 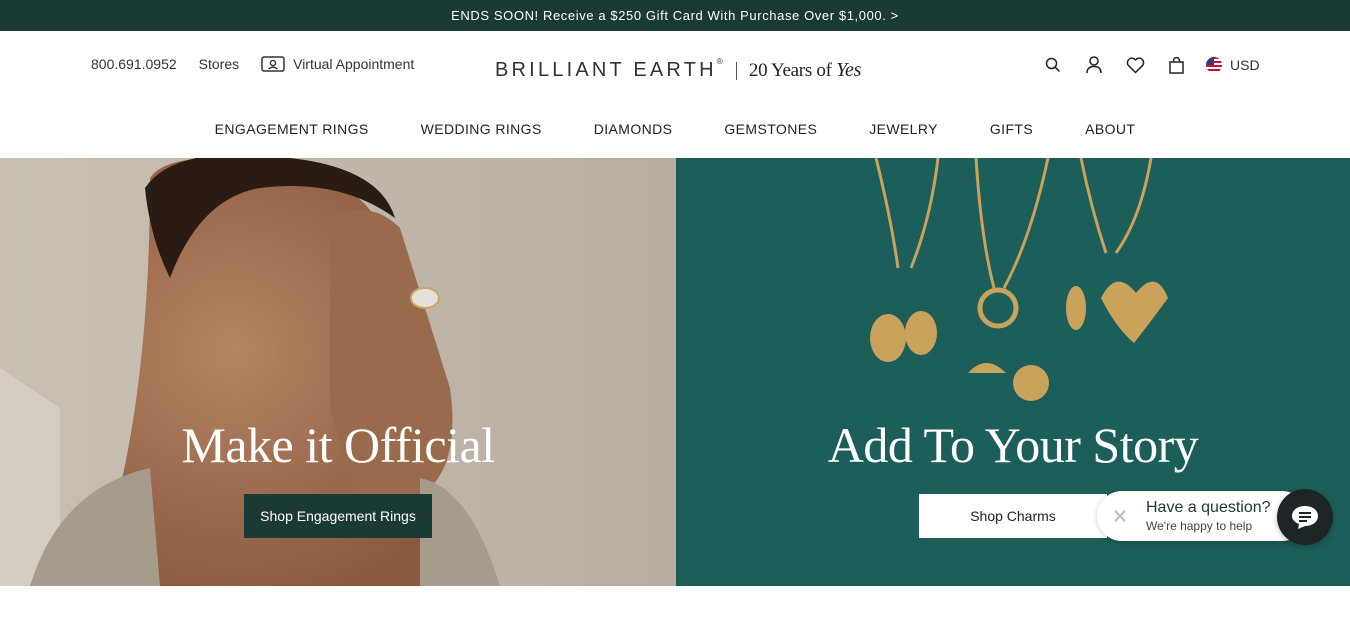 What do you see at coordinates (1011, 129) in the screenshot?
I see `nav-gifts: GIFTS` at bounding box center [1011, 129].